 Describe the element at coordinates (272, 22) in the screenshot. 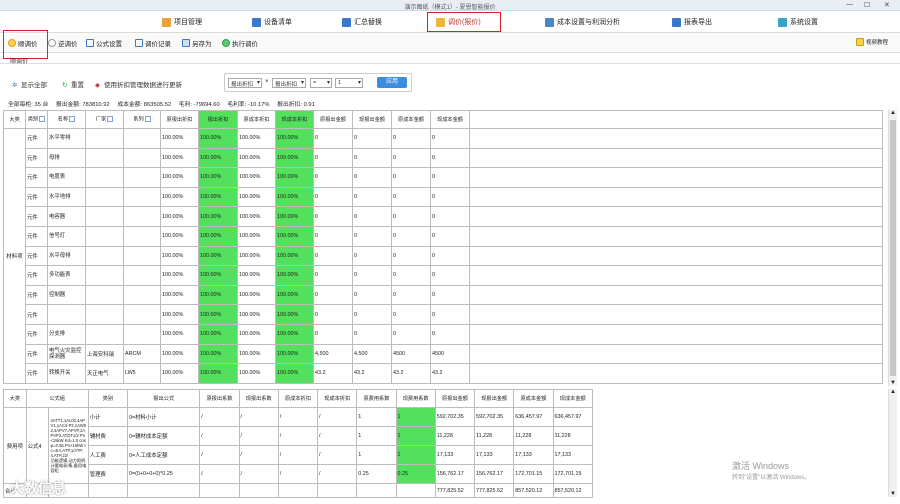

I see `menu-equipment-list: 设备清单` at that location.